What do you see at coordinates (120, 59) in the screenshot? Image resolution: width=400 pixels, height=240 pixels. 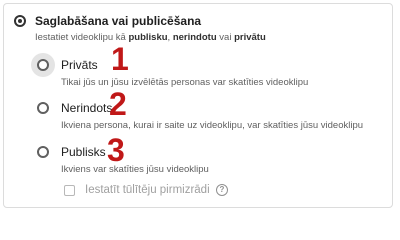 I see `annotation-number-1: 1` at bounding box center [120, 59].